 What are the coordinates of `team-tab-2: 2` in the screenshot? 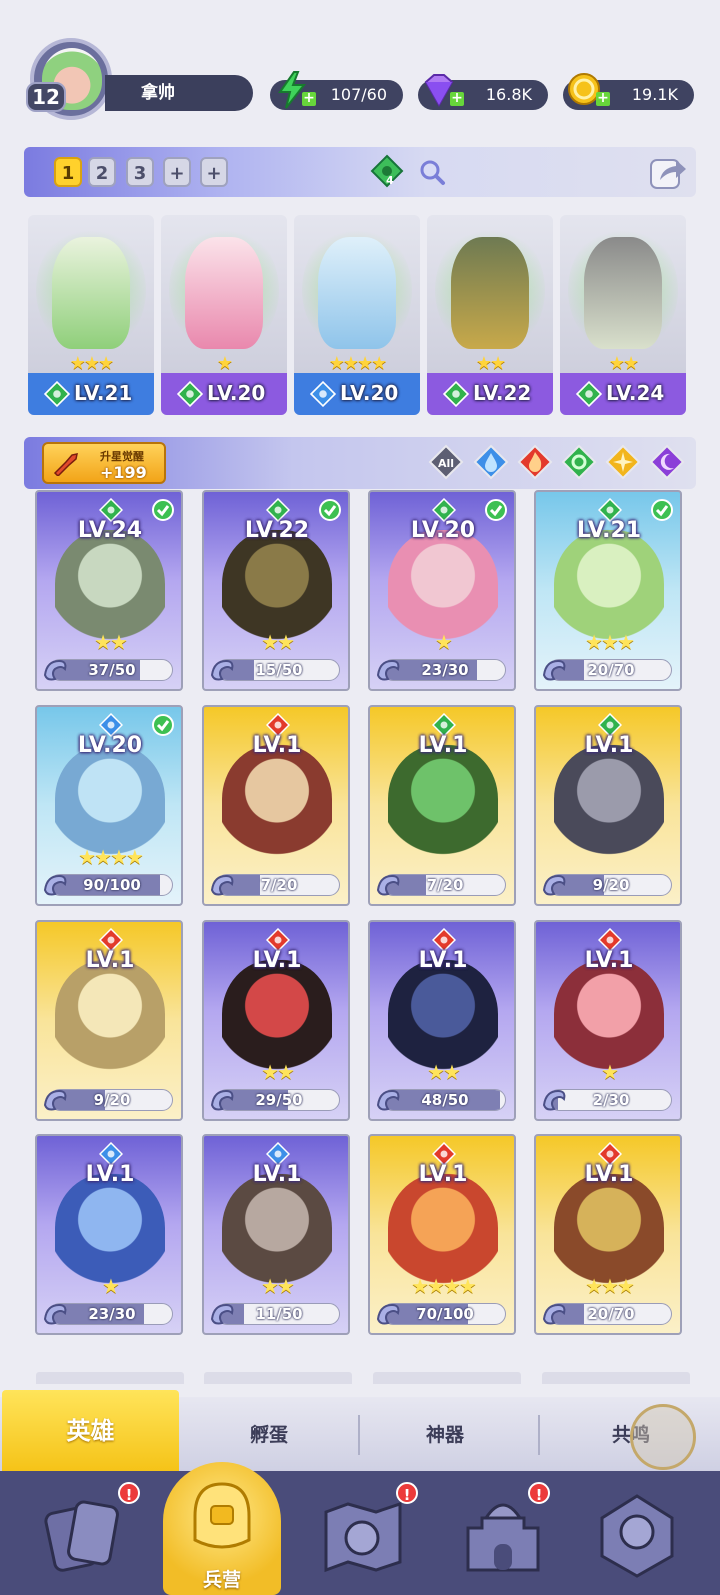 It's located at (102, 172).